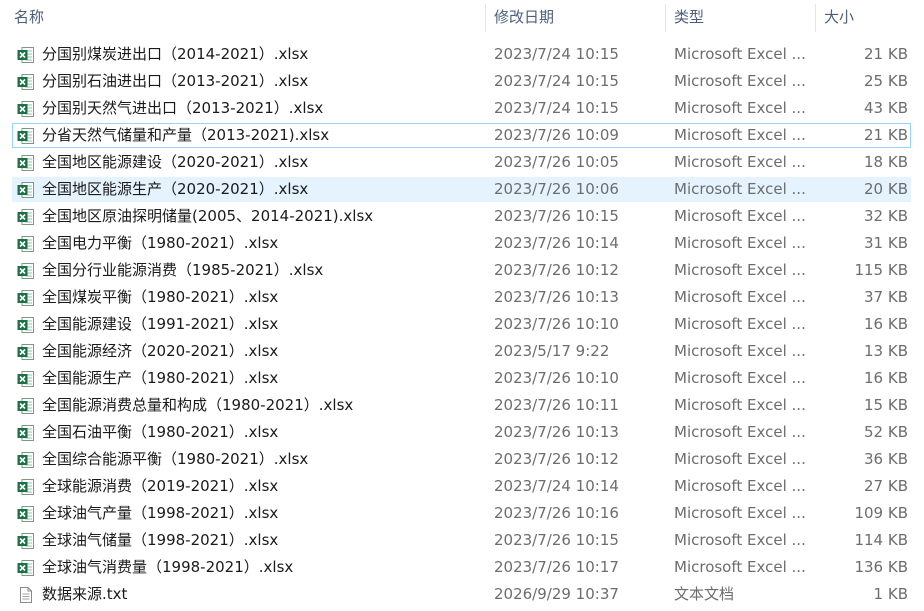 Image resolution: width=924 pixels, height=611 pixels. I want to click on file-name: 全国煤炭平衡（1980-2021）.xlsx, so click(160, 297).